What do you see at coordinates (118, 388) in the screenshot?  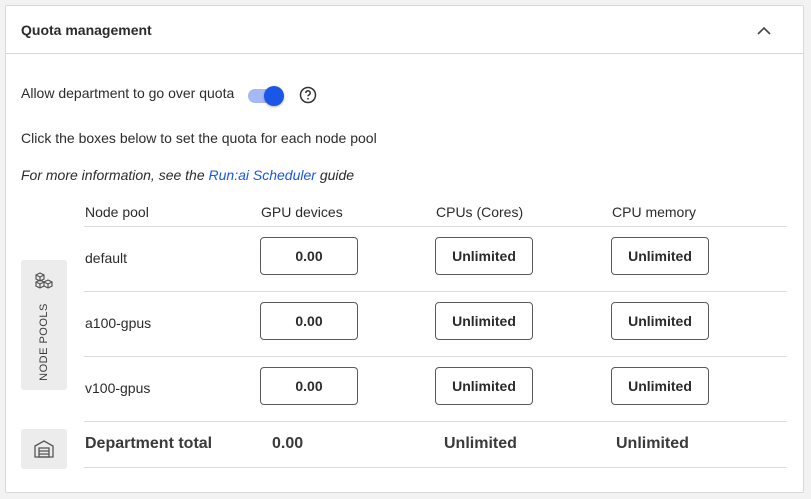 I see `pool-name: v100-gpus` at bounding box center [118, 388].